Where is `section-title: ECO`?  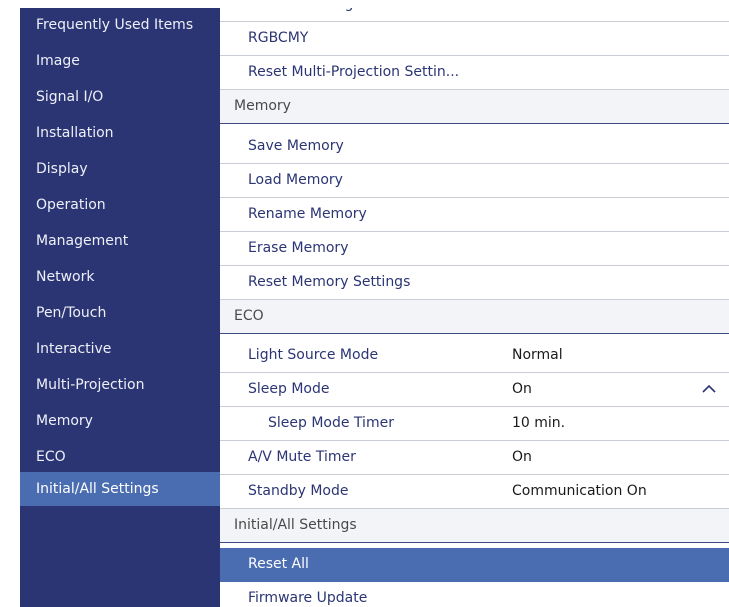 section-title: ECO is located at coordinates (249, 316).